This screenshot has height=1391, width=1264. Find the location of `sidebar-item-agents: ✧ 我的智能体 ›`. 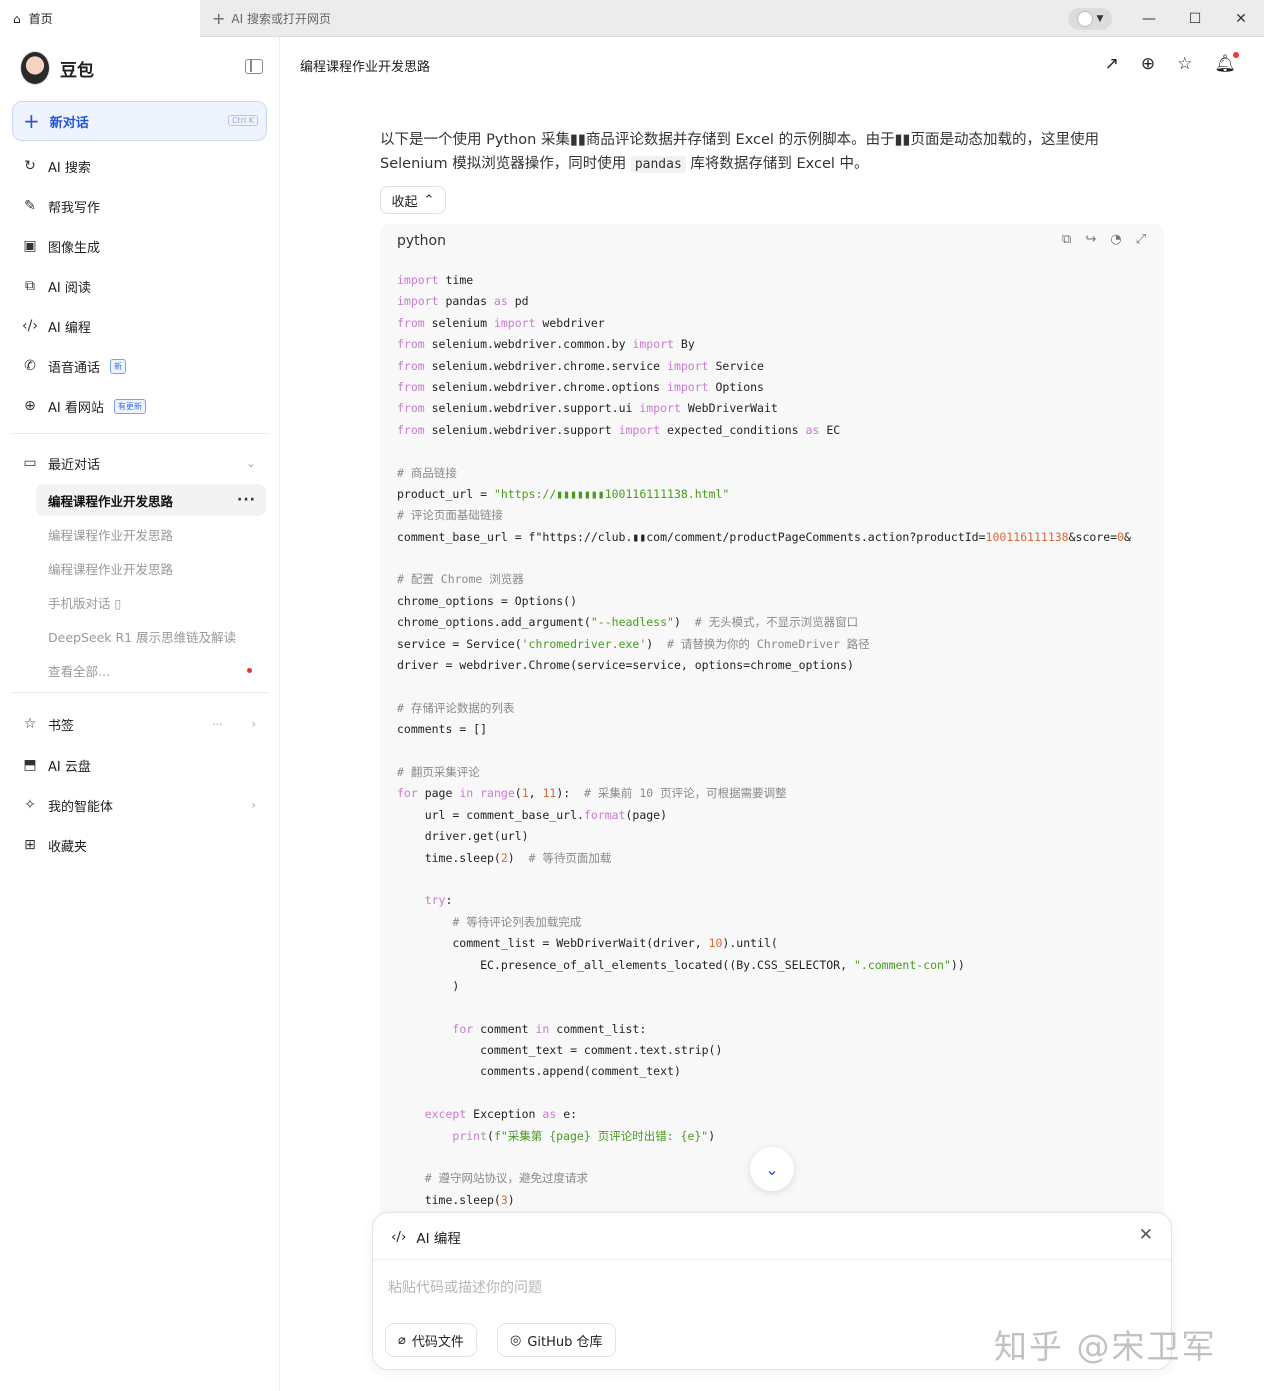

sidebar-item-agents: ✧ 我的智能体 › is located at coordinates (140, 805).